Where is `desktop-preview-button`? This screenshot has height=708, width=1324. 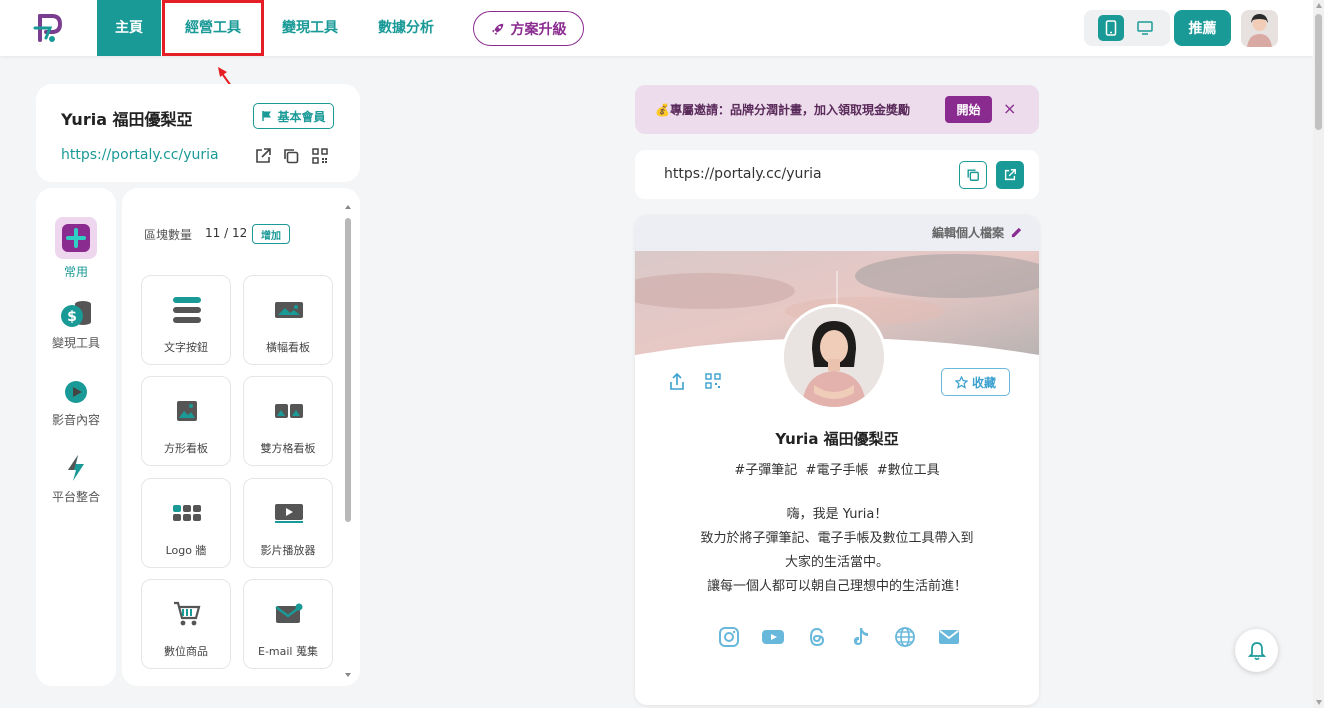
desktop-preview-button is located at coordinates (1145, 28).